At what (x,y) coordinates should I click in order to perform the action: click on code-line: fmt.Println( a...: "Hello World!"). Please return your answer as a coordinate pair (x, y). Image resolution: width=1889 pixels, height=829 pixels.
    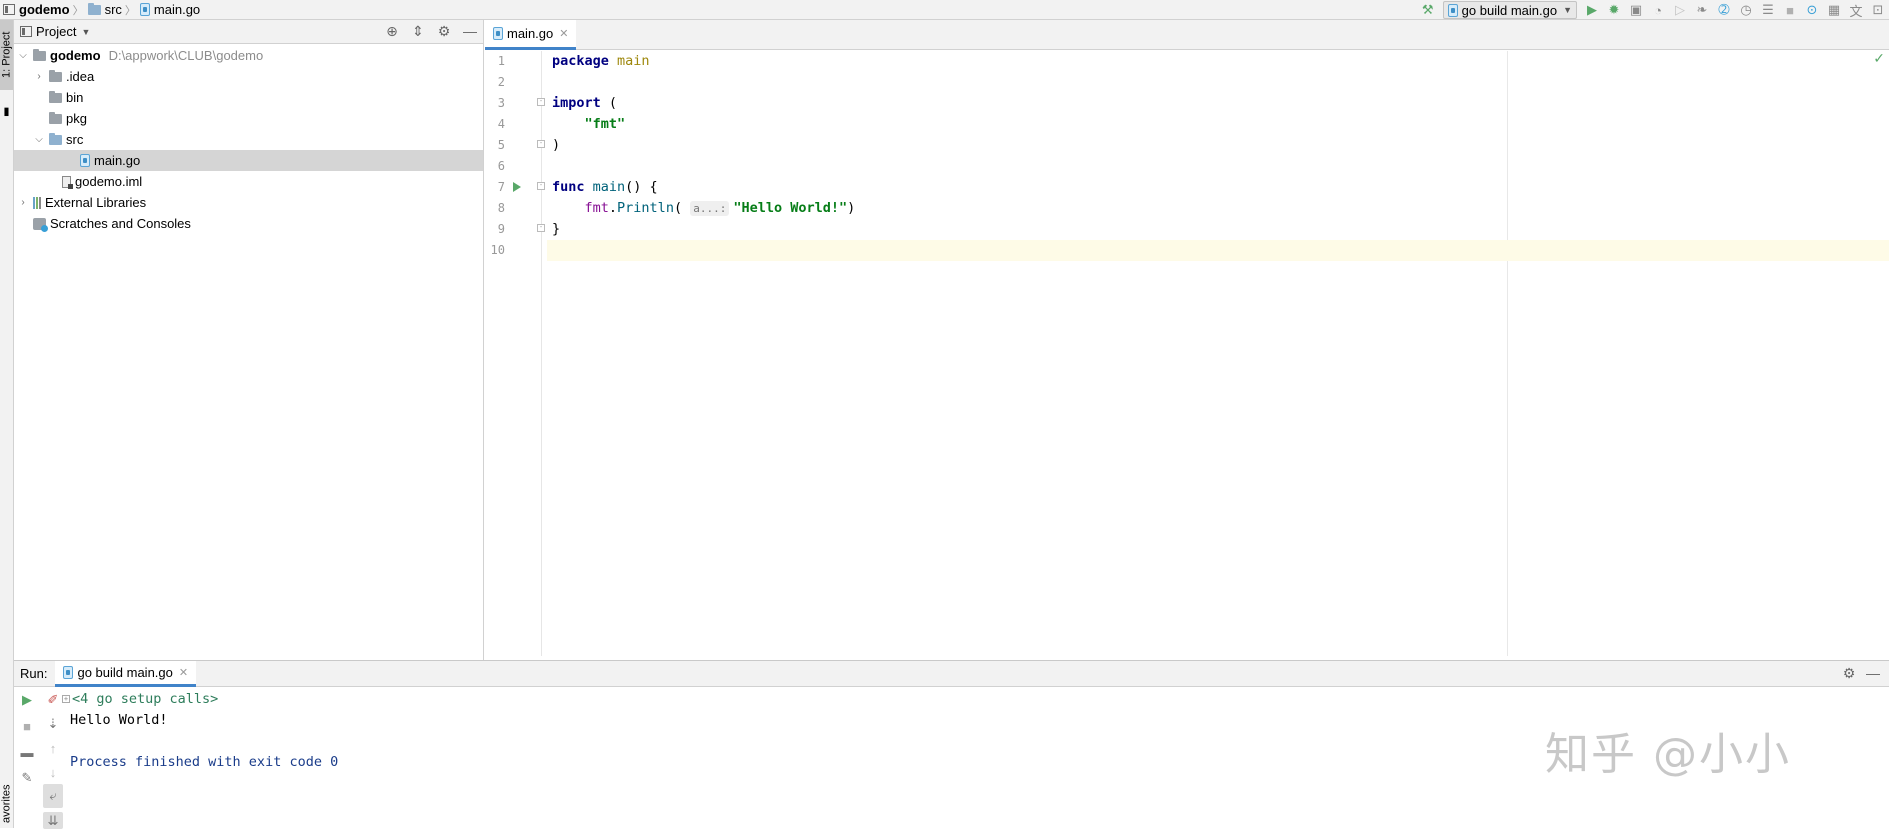
    Looking at the image, I should click on (720, 208).